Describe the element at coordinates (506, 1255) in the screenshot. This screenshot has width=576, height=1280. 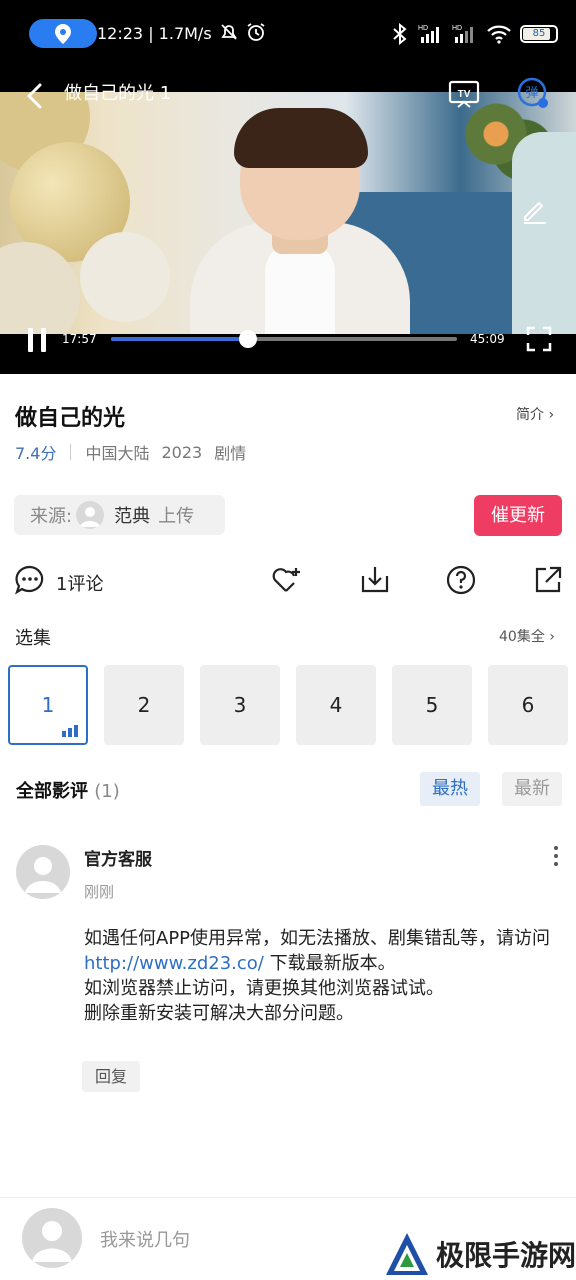
I see `watermark-text: 极限手游网` at that location.